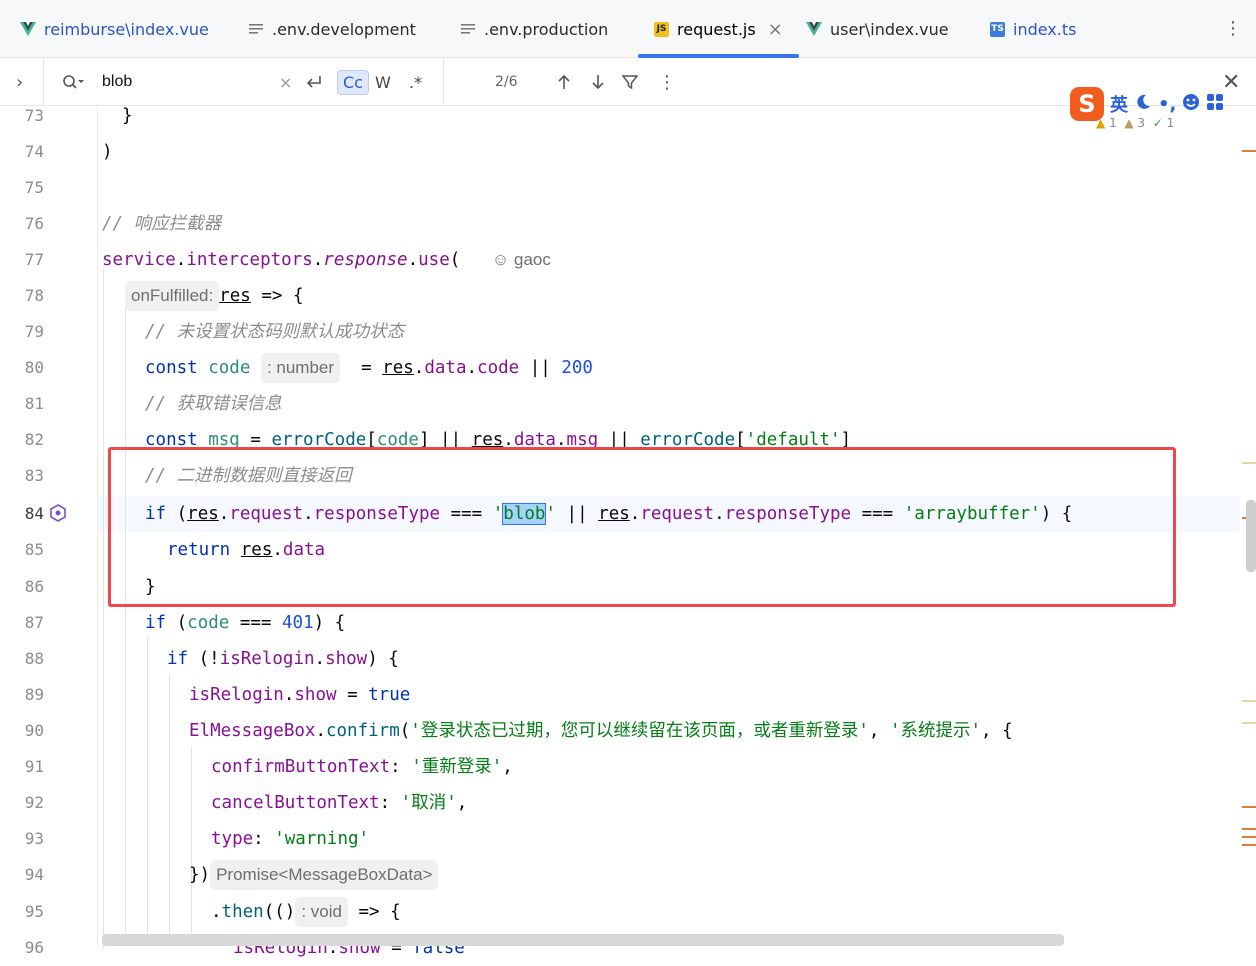 This screenshot has height=966, width=1256. I want to click on line-number: 91, so click(22, 766).